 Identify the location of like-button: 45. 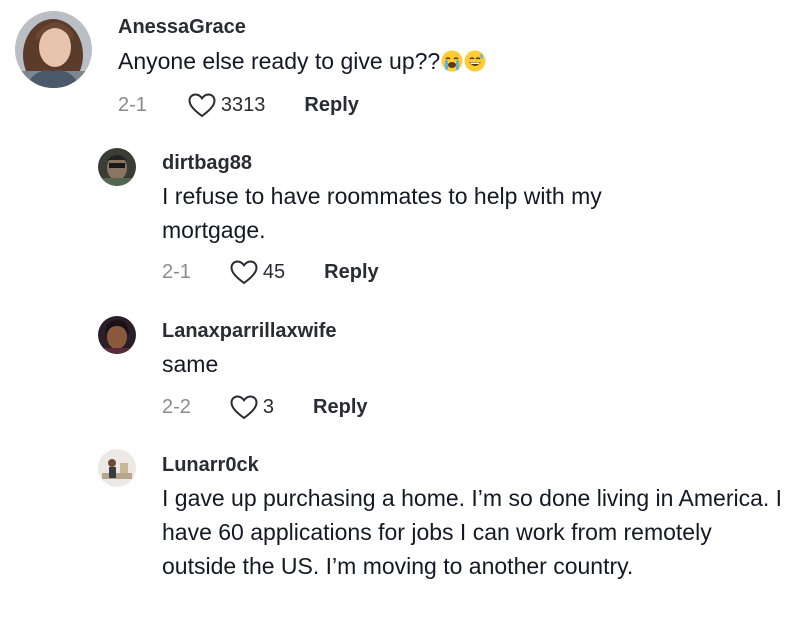
(257, 272).